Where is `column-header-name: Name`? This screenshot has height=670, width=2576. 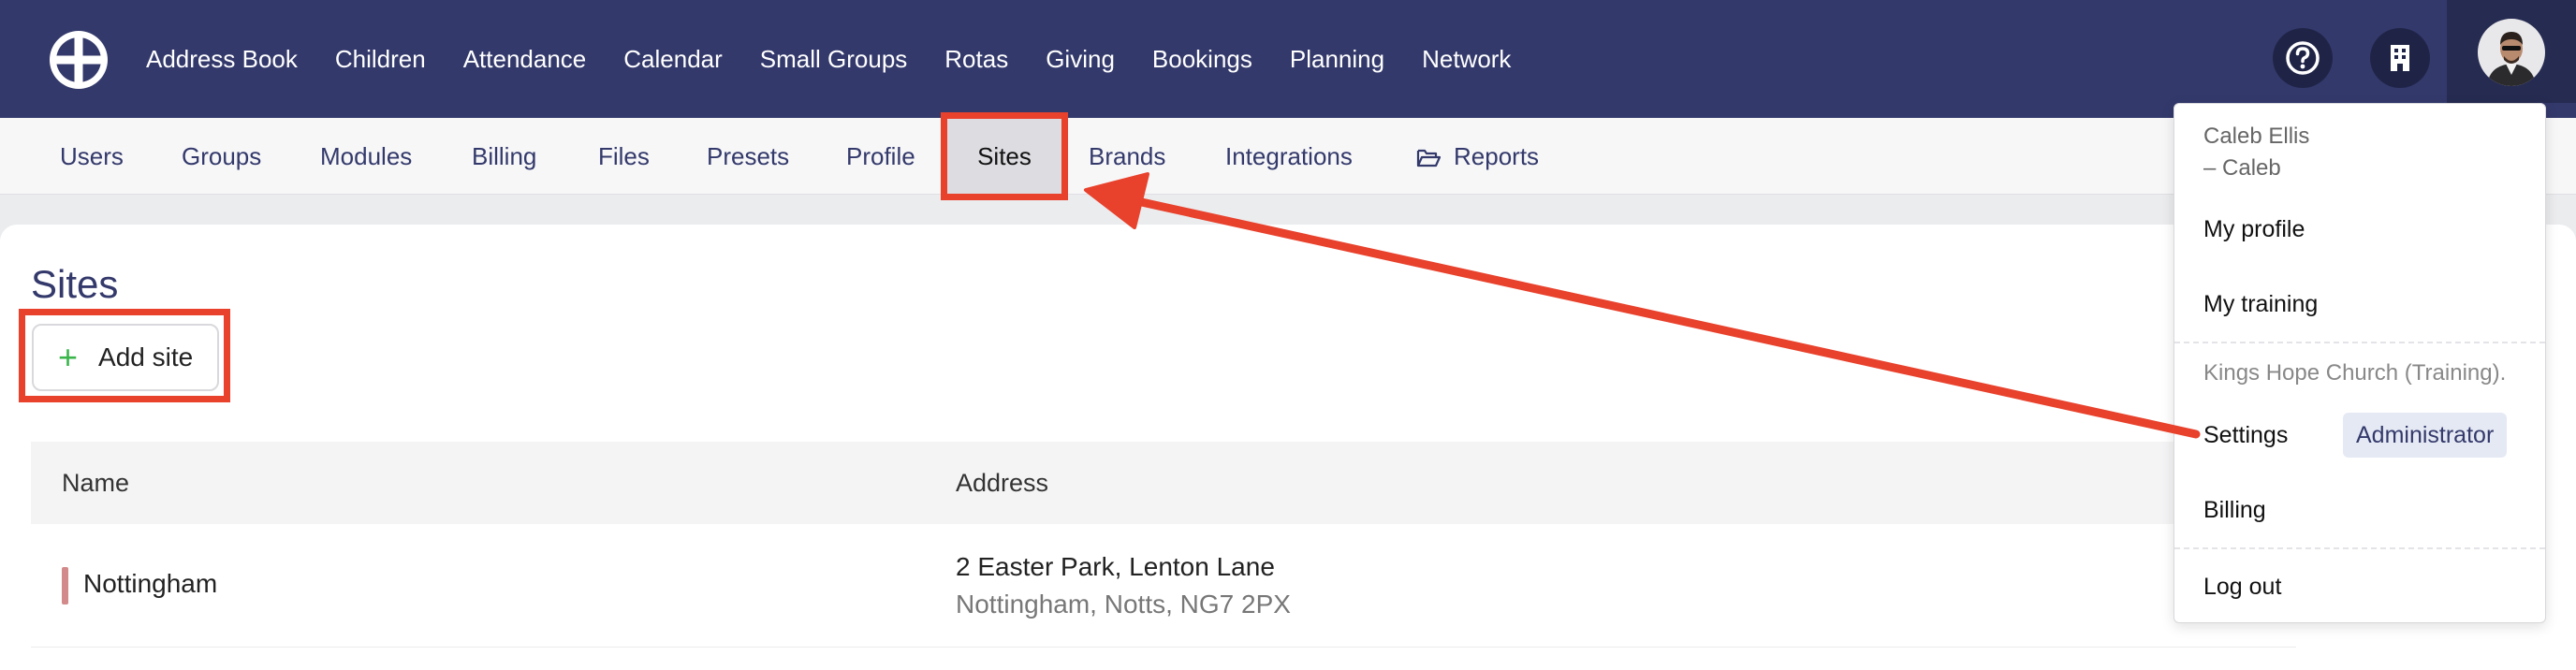
column-header-name: Name is located at coordinates (95, 483).